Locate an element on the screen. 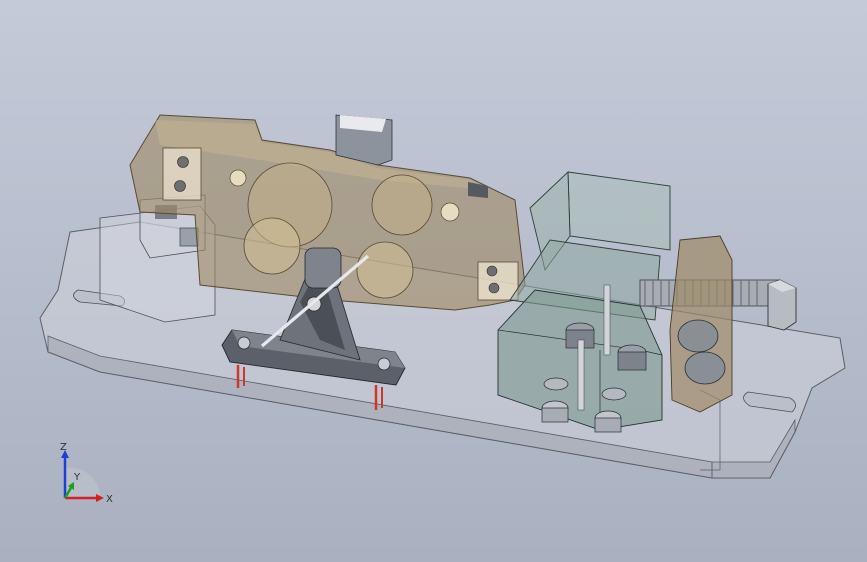  z-axis-label: Z is located at coordinates (63, 447).